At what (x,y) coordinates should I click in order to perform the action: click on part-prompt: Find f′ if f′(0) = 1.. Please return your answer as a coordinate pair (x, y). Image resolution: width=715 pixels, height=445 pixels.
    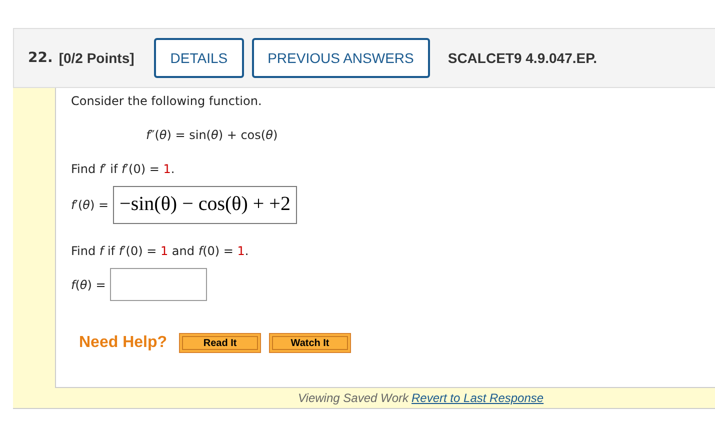
    Looking at the image, I should click on (123, 169).